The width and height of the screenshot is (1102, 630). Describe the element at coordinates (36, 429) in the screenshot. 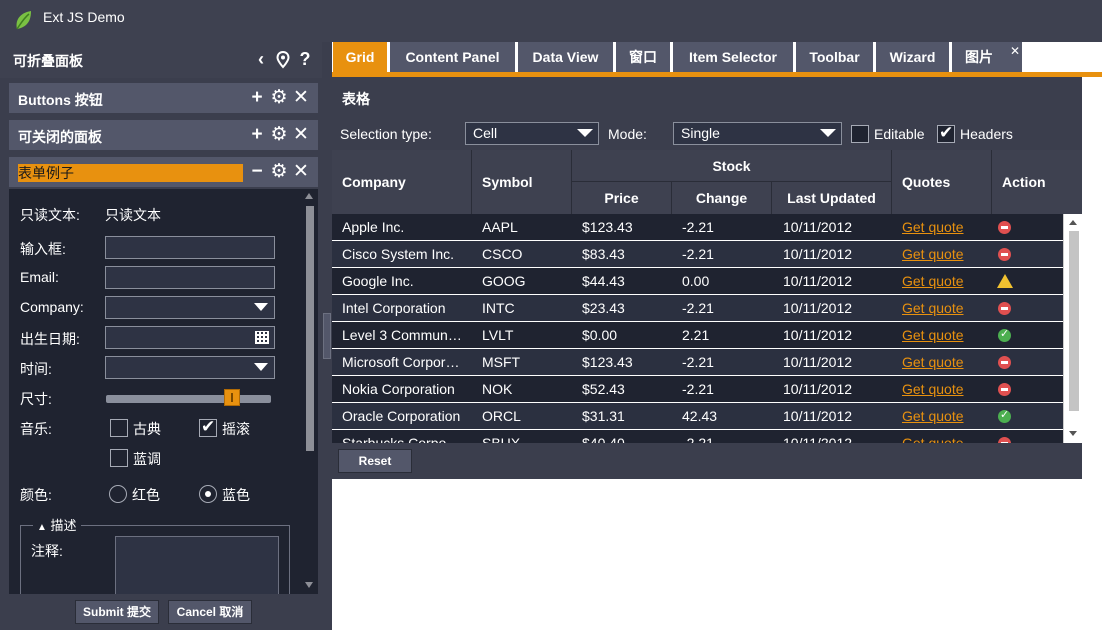

I see `music-label: 音乐:` at that location.